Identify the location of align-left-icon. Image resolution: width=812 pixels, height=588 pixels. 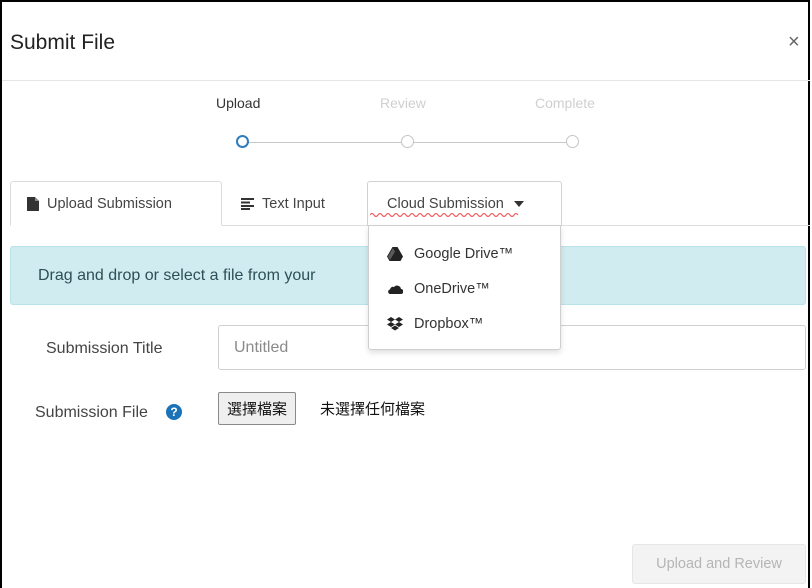
(247, 203).